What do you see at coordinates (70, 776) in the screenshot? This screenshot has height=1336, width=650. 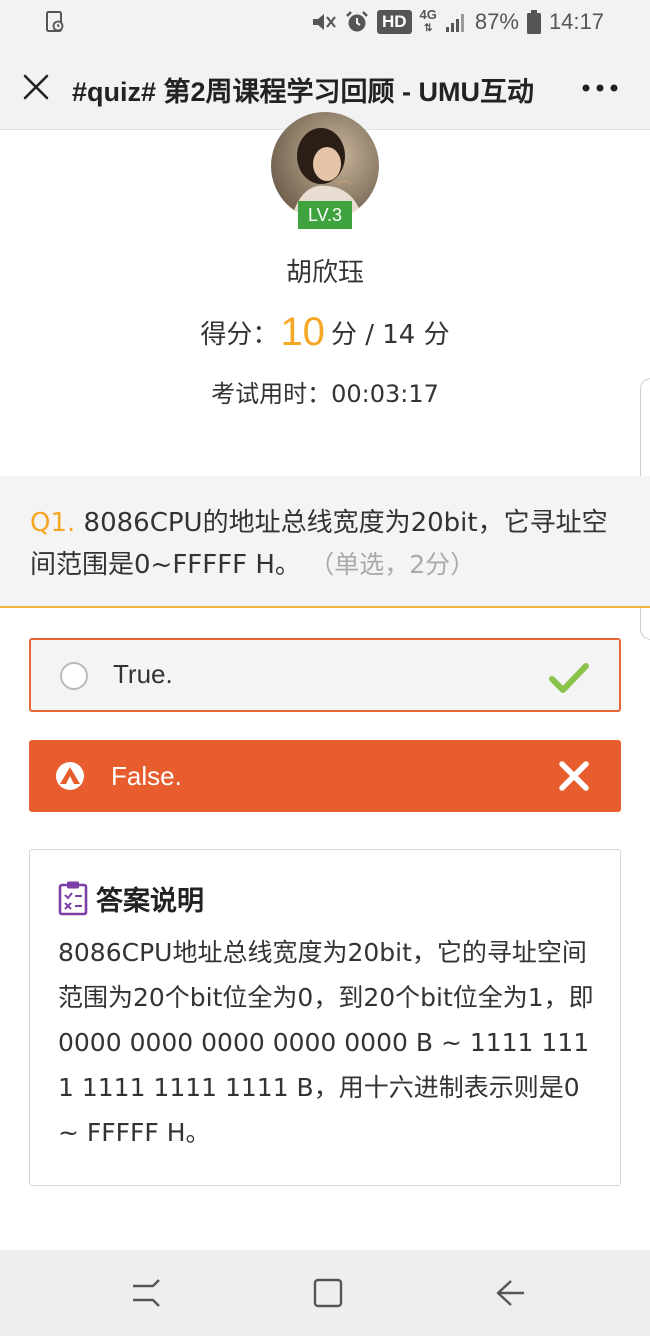 I see `selected-radio-icon` at bounding box center [70, 776].